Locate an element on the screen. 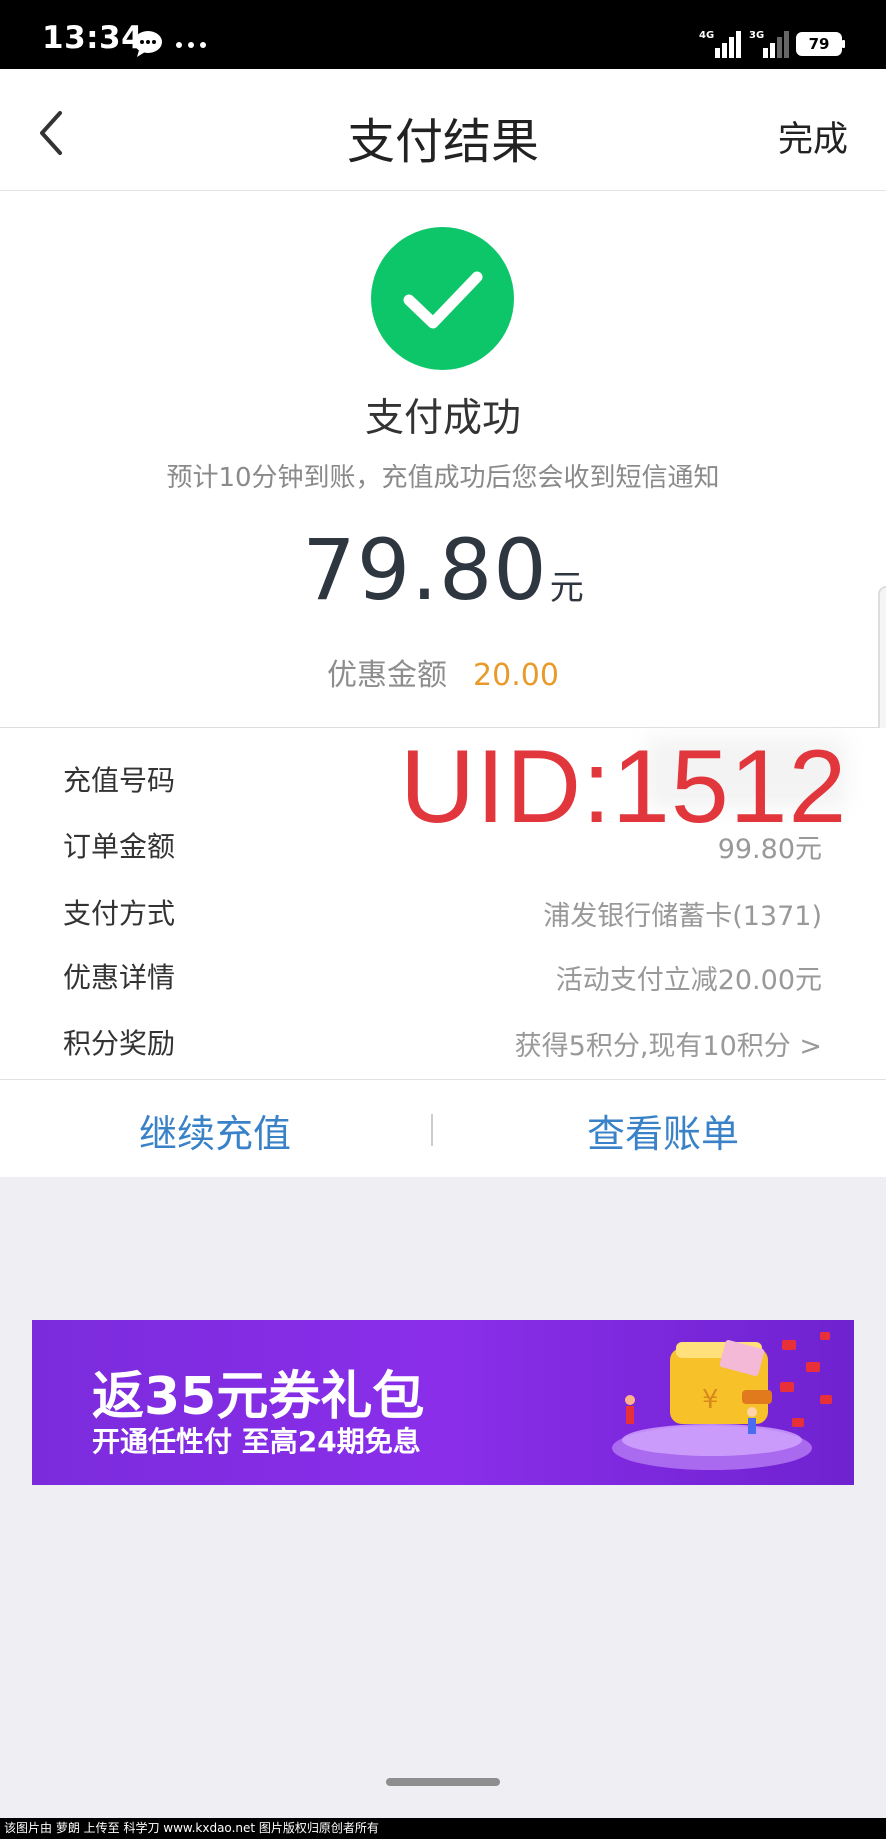 Image resolution: width=886 pixels, height=1839 pixels. detail-value: 99.80元 is located at coordinates (769, 849).